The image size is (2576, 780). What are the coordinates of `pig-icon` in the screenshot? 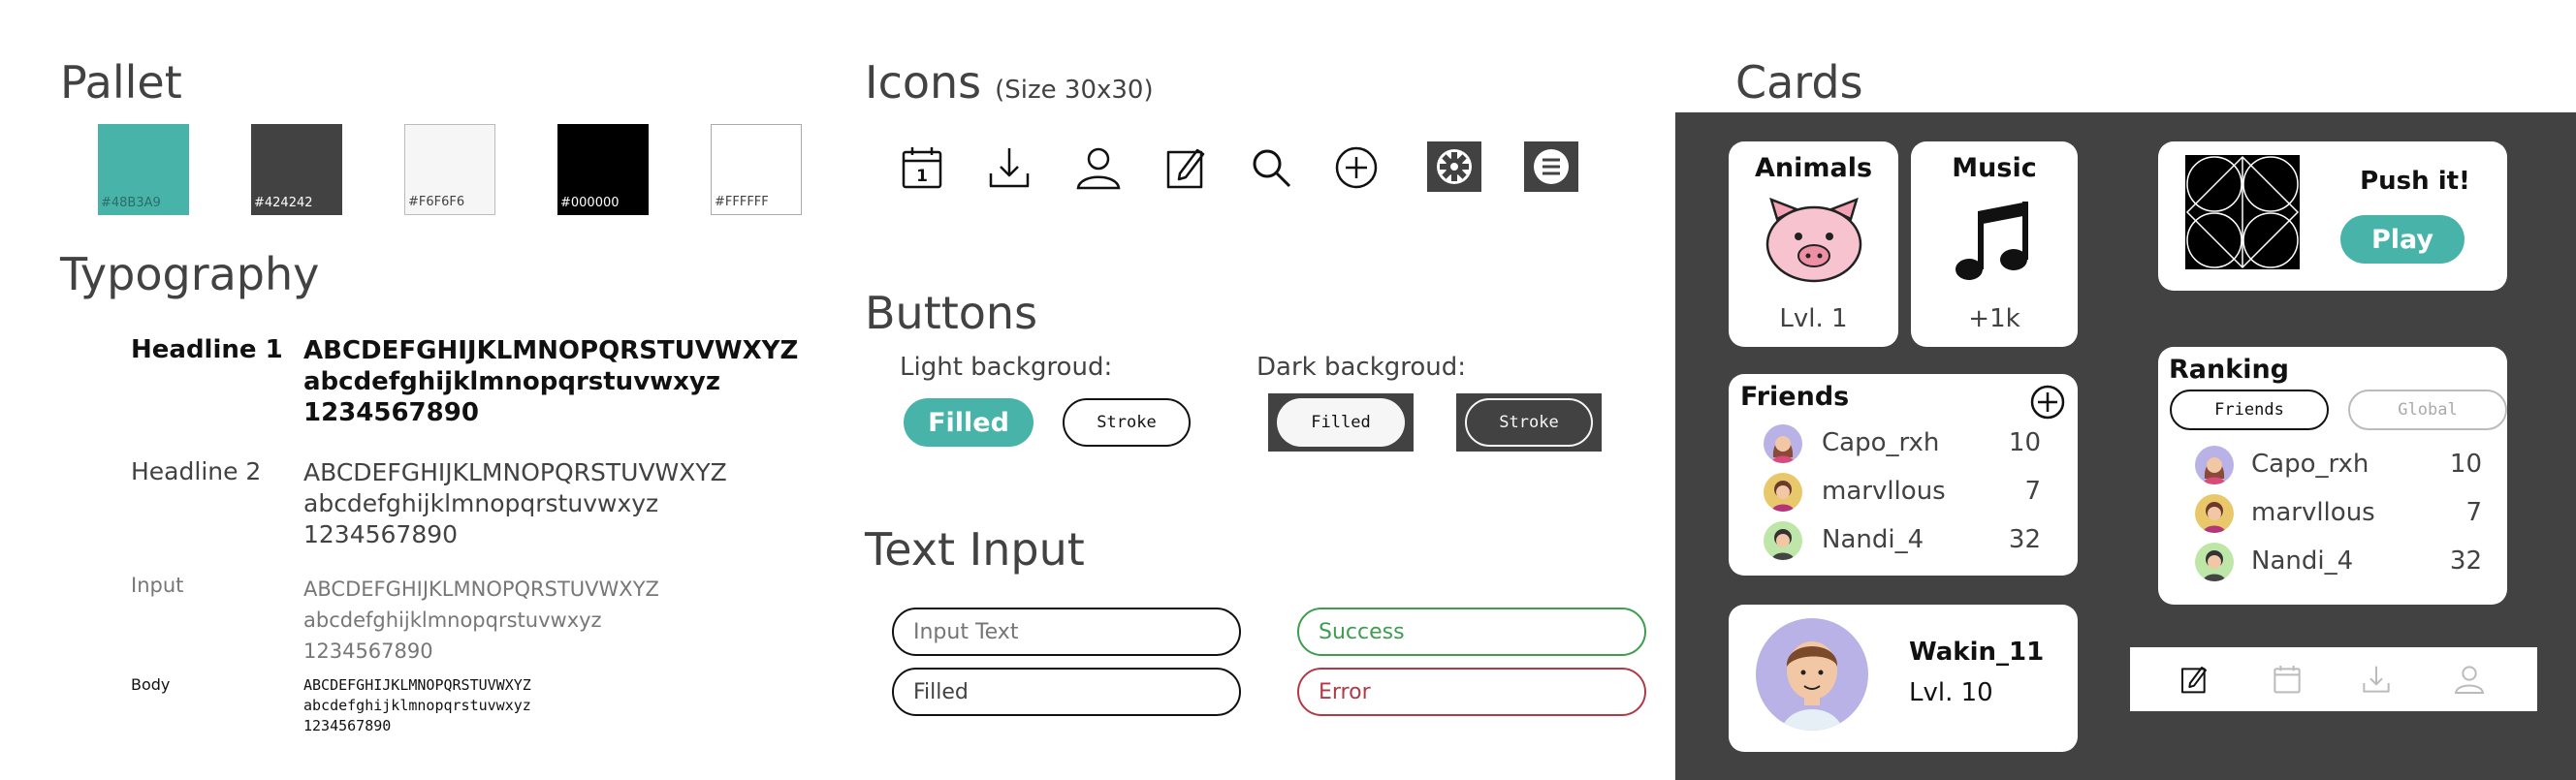 It's located at (1814, 240).